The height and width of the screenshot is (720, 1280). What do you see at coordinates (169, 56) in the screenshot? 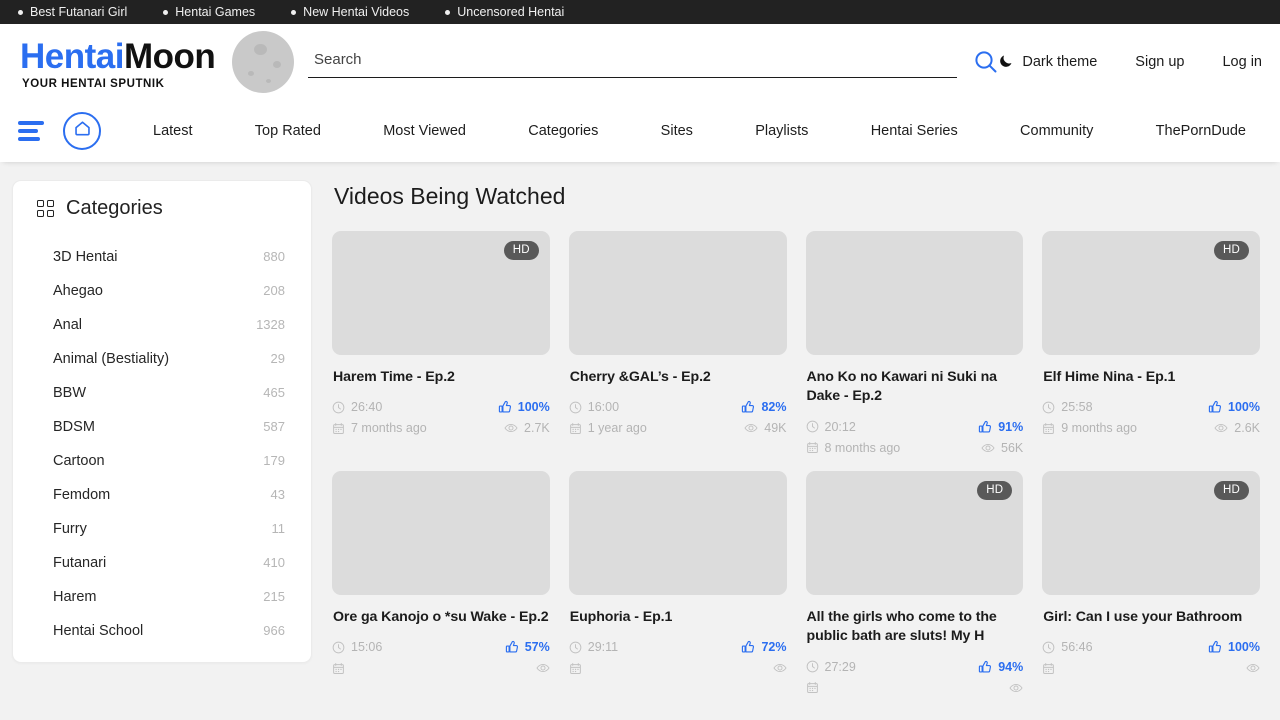
I see `logo-secondary: Moon` at bounding box center [169, 56].